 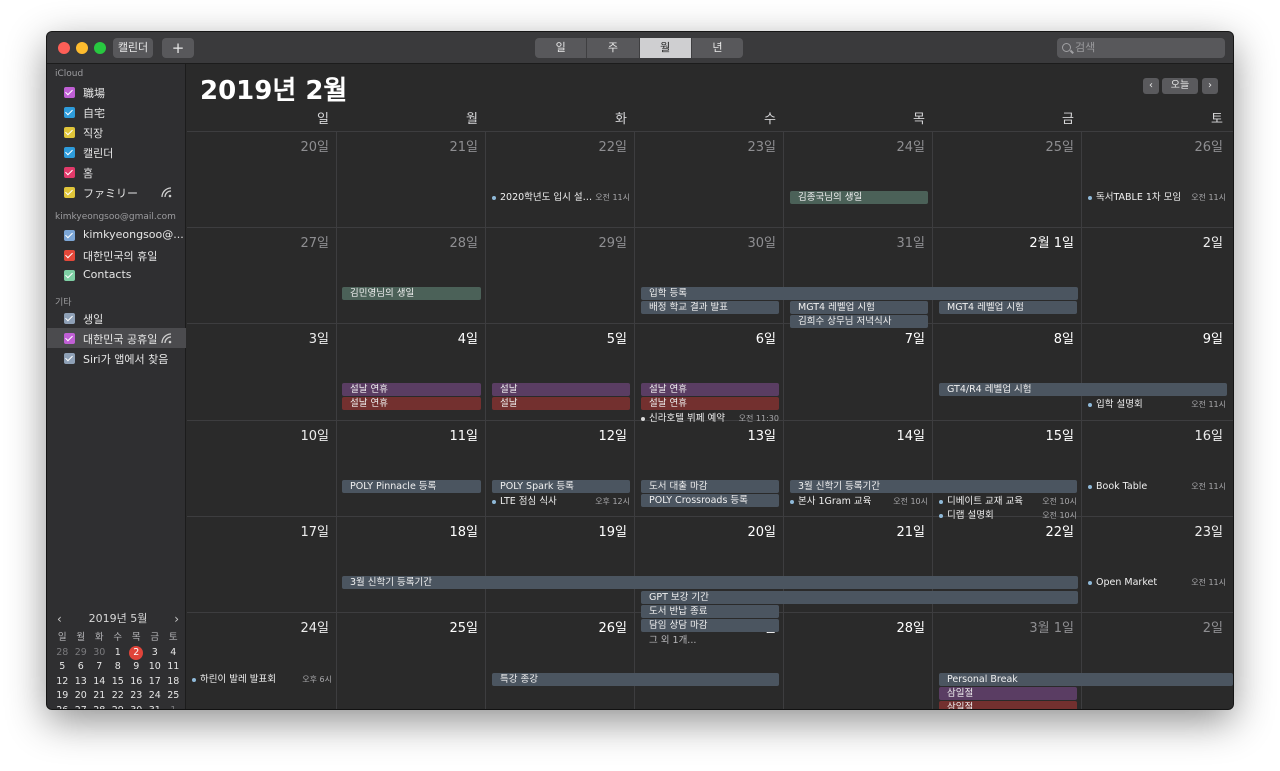 I want to click on chevron-left-icon: ‹, so click(x=59, y=619).